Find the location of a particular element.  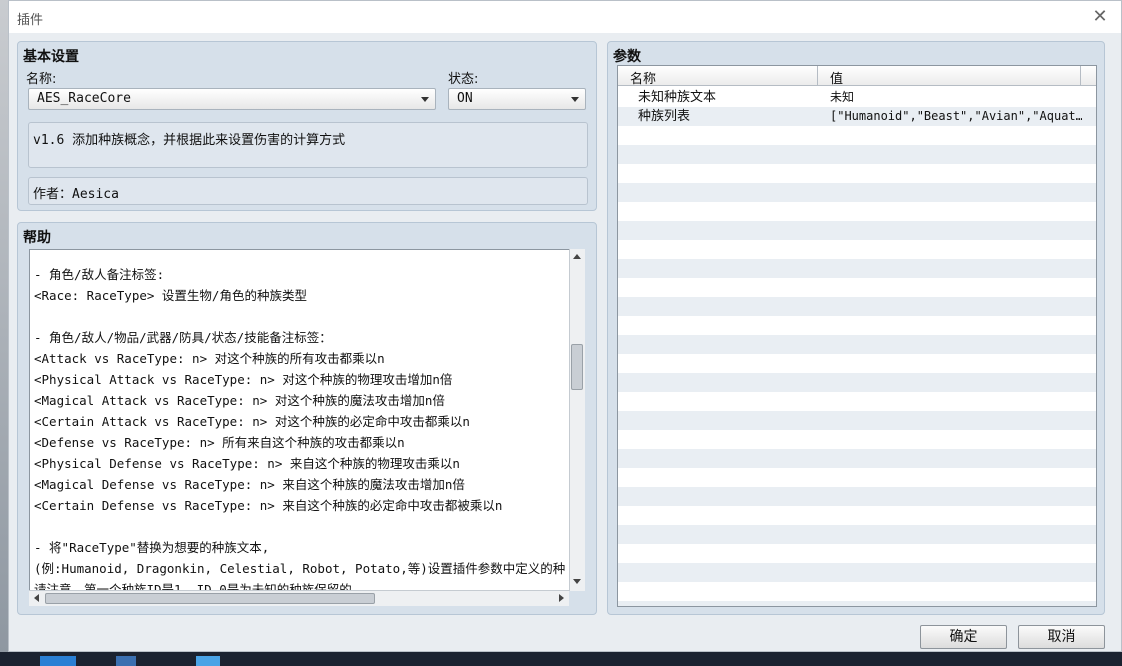

scroll-right-icon is located at coordinates (561, 598).